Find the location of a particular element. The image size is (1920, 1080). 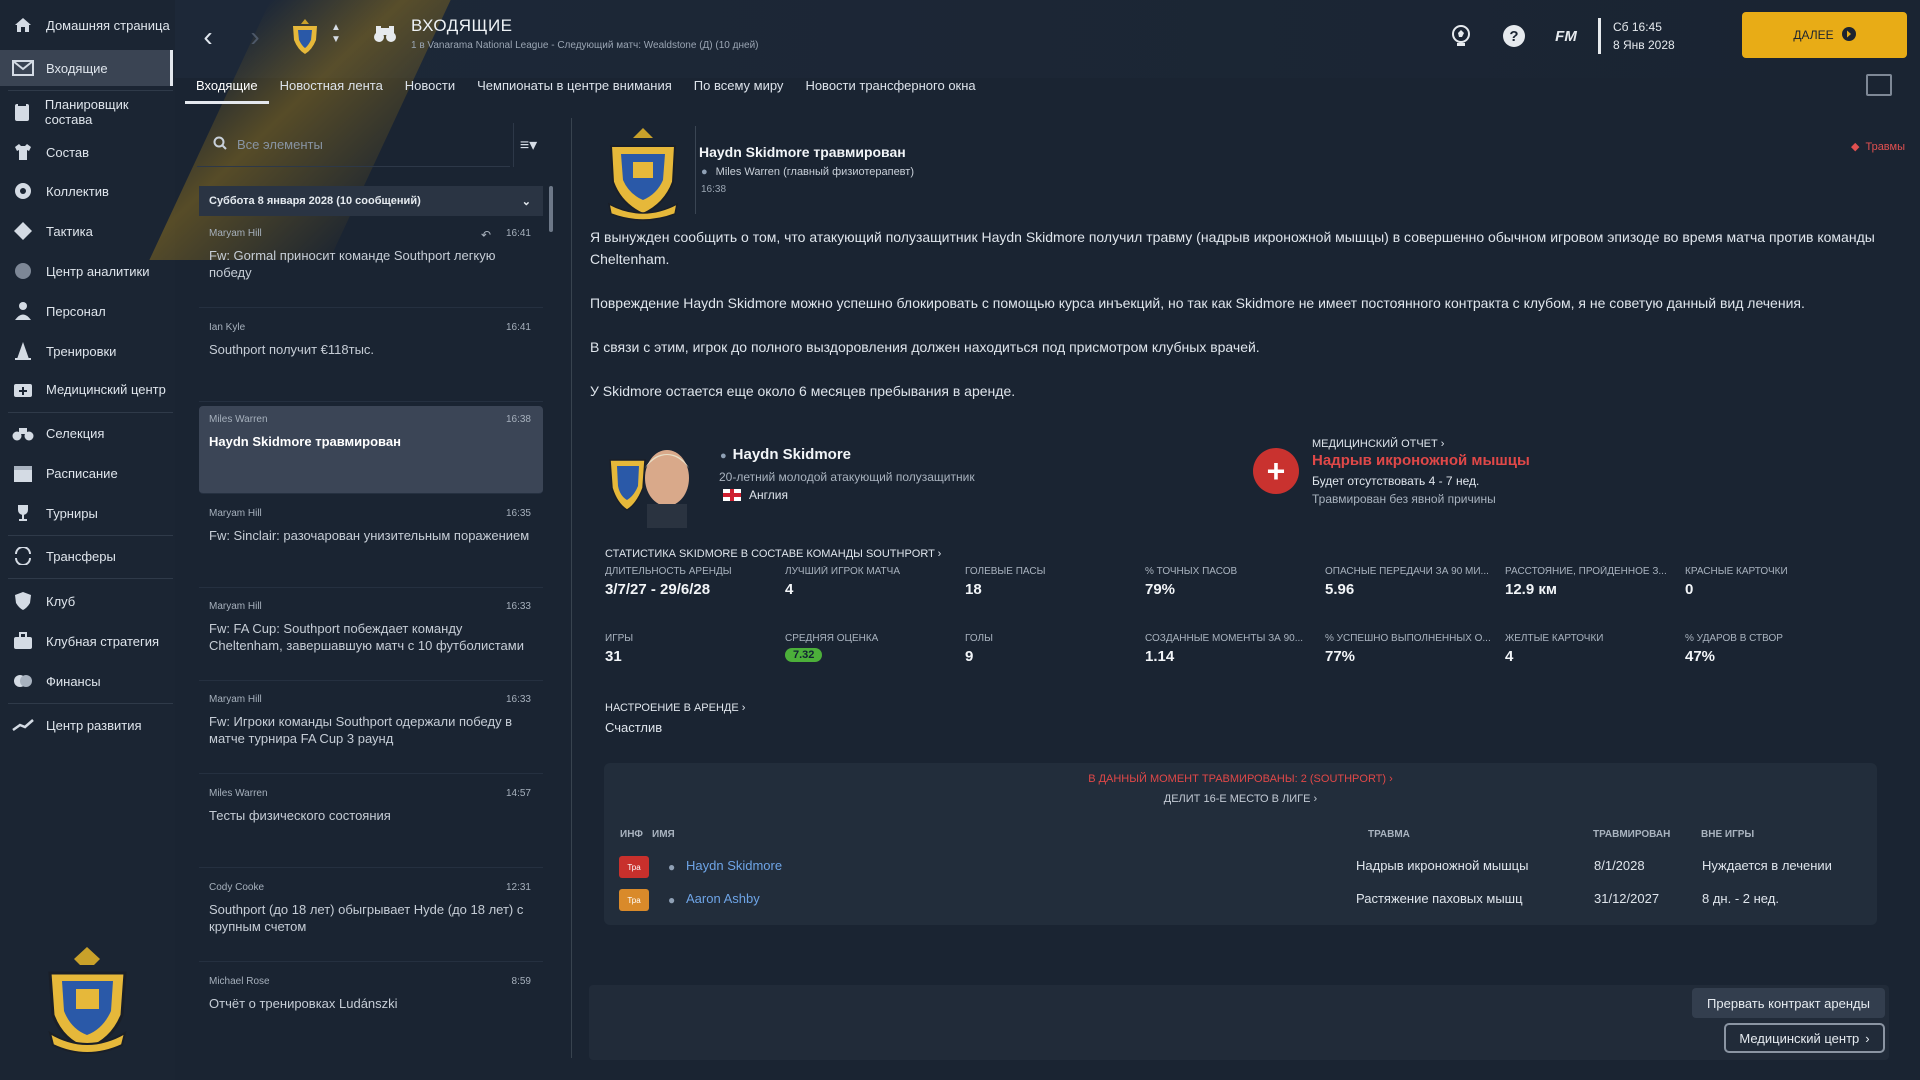

tab-transfer-window-news: Новости трансферного окна is located at coordinates (890, 89).